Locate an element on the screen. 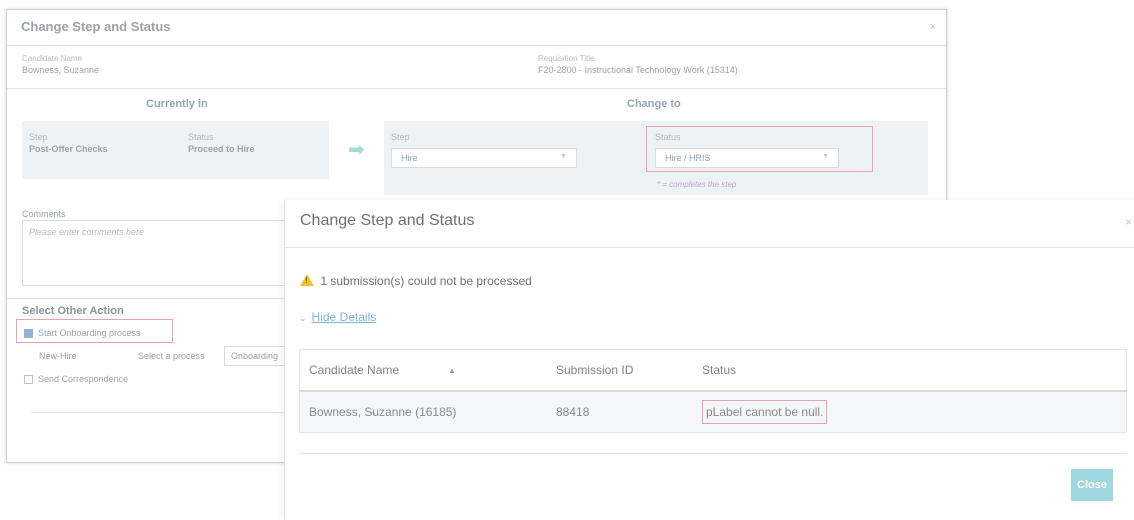 This screenshot has width=1134, height=520. chevron-down-icon: ⌄ is located at coordinates (303, 318).